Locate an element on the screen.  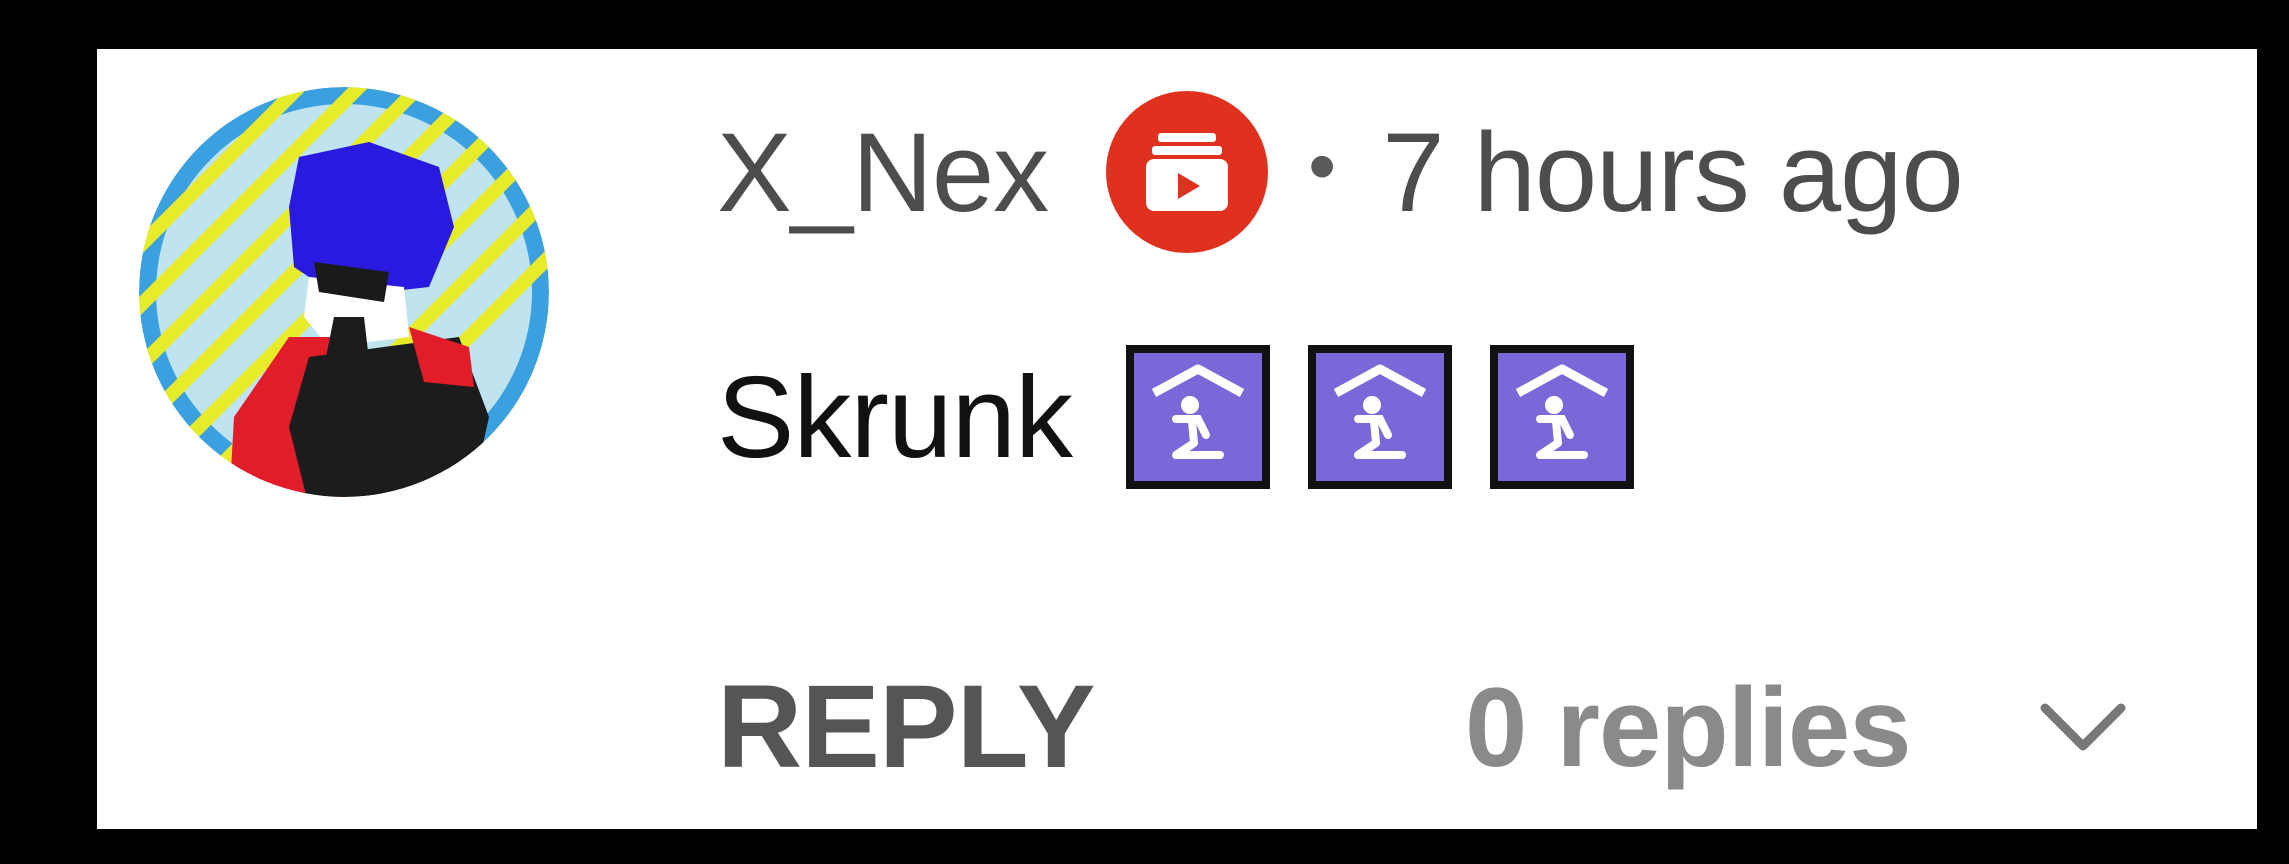
comment-body: Skrunk is located at coordinates (1193, 417).